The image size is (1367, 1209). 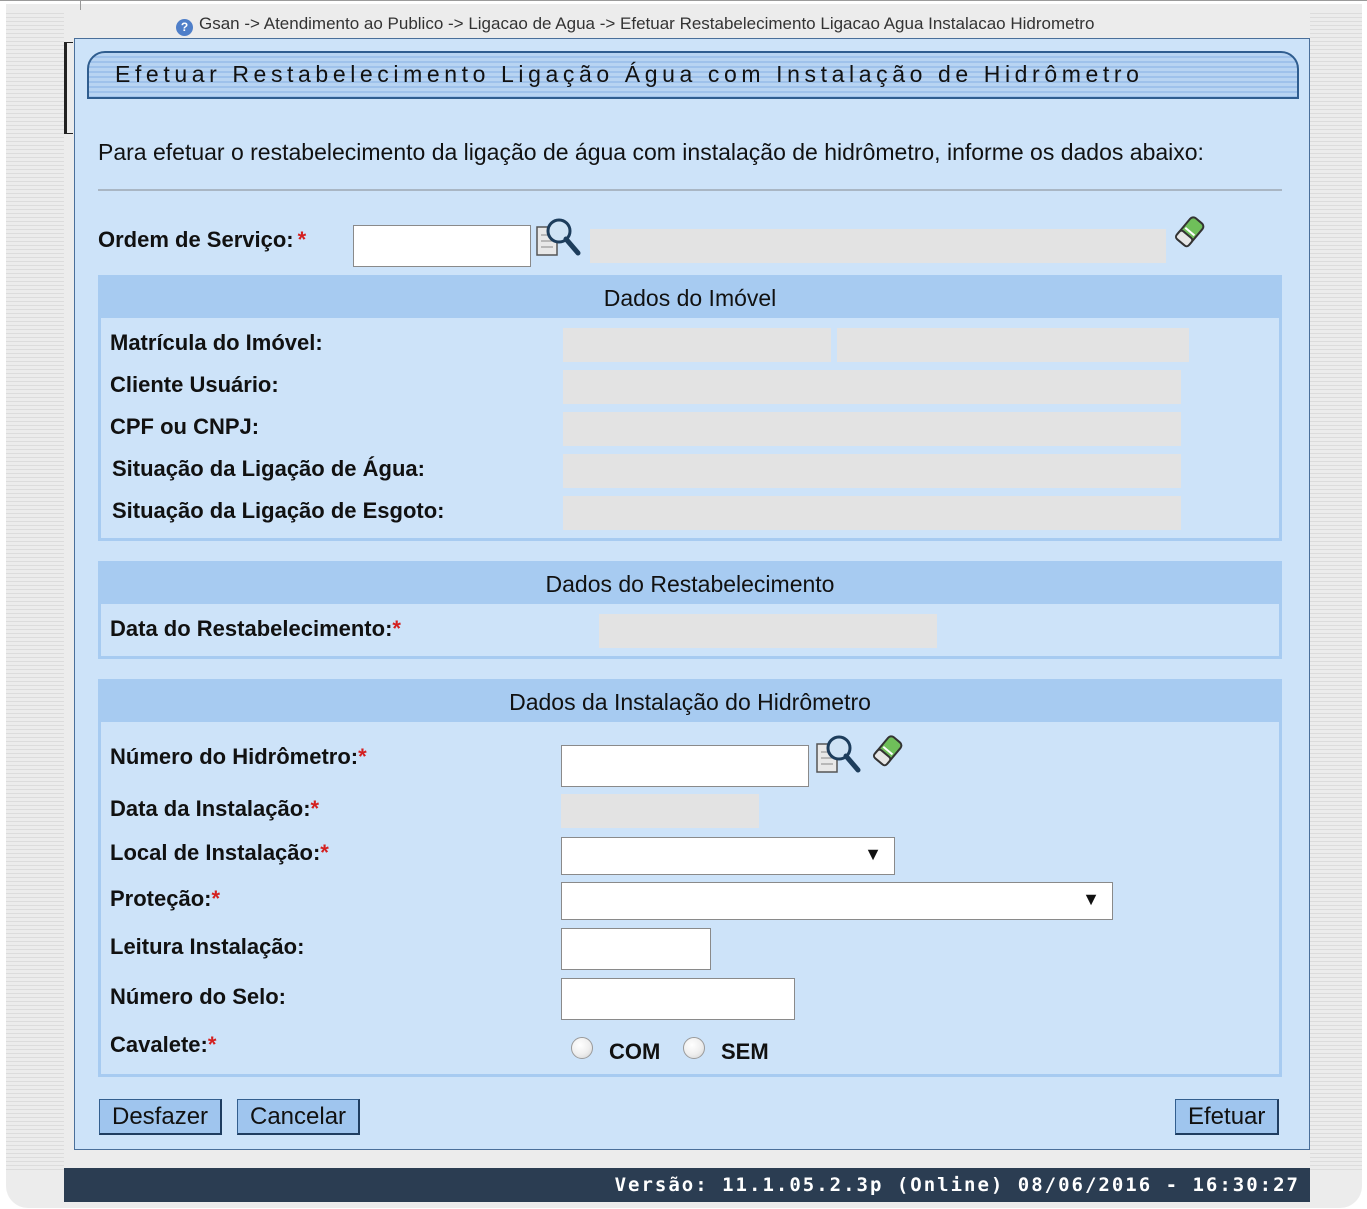 I want to click on top-border, so click(x=683, y=0).